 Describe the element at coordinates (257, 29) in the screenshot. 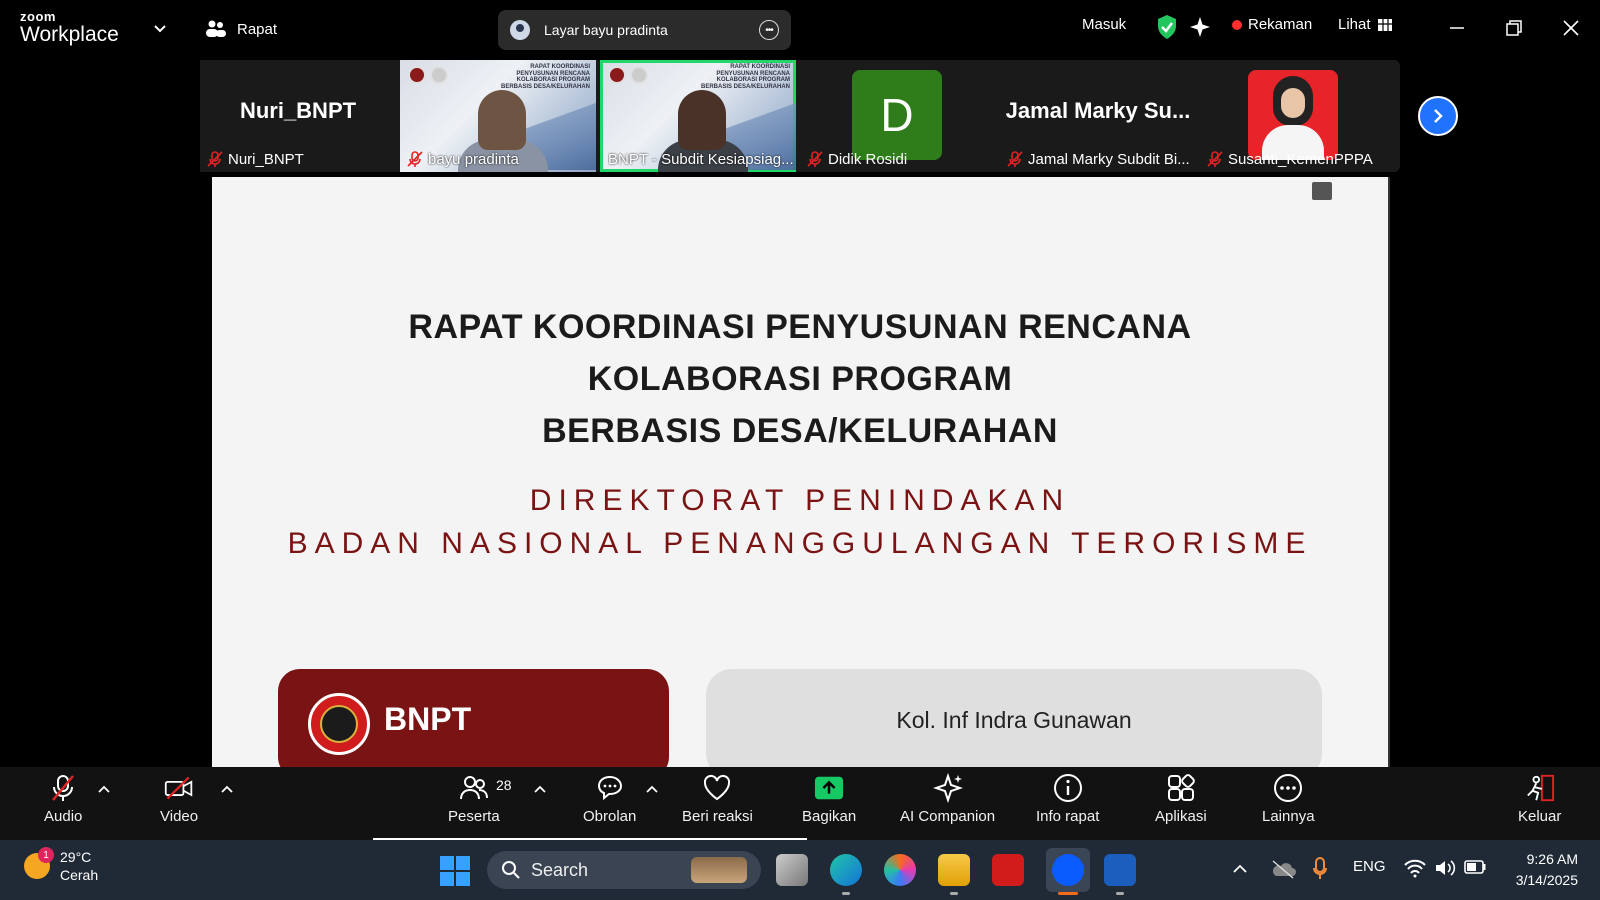

I see `meeting-label: Rapat` at that location.